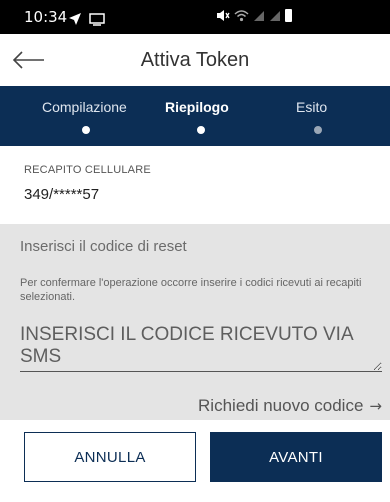 The width and height of the screenshot is (390, 502). What do you see at coordinates (62, 194) in the screenshot?
I see `contact-phone-value: 349/*****57` at bounding box center [62, 194].